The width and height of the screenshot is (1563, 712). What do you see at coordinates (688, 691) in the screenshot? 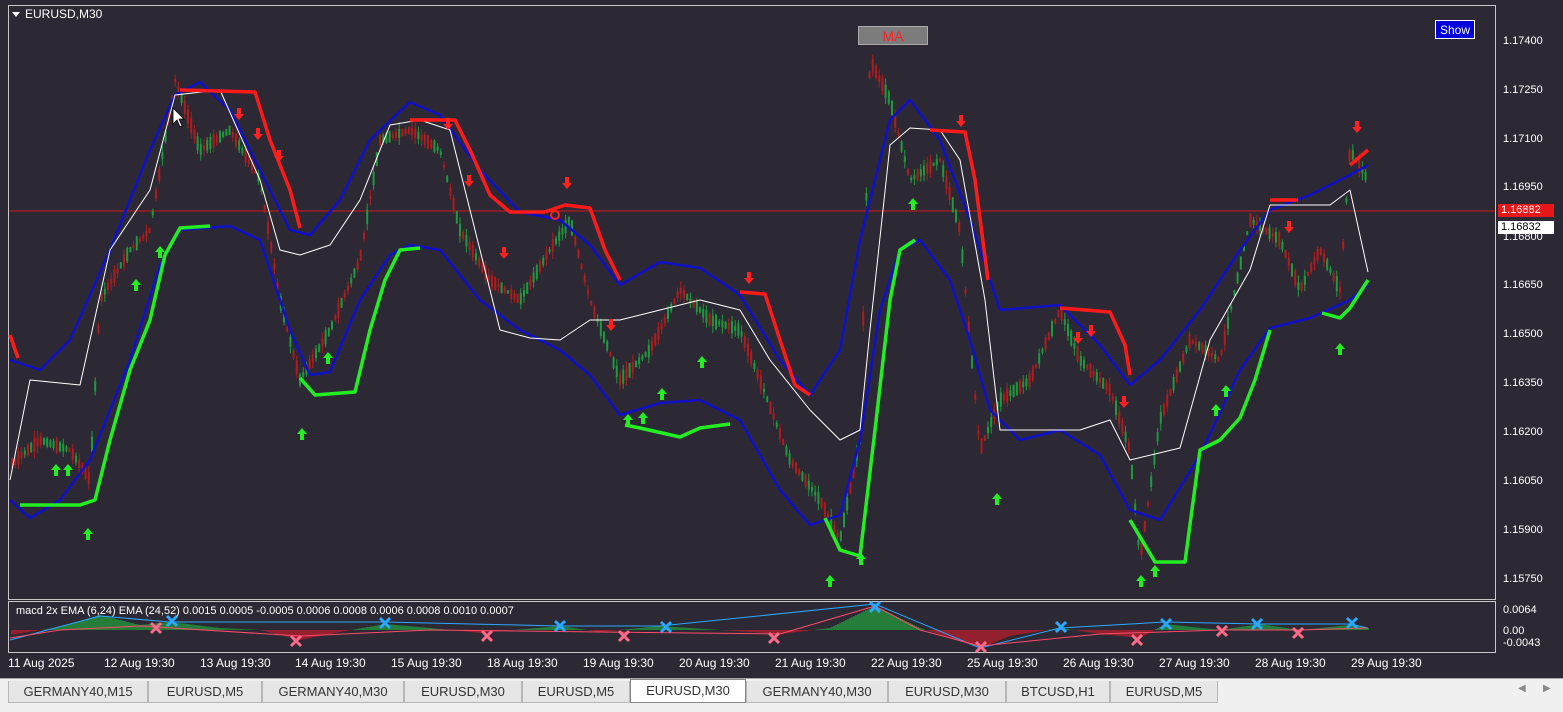
I see `tab-eurusd-m30-active: EURUSD,M30` at bounding box center [688, 691].